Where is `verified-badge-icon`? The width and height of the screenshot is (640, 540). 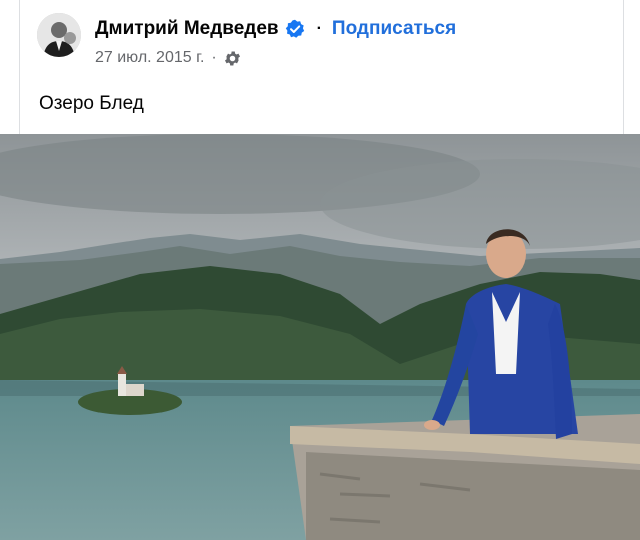
verified-badge-icon is located at coordinates (295, 29).